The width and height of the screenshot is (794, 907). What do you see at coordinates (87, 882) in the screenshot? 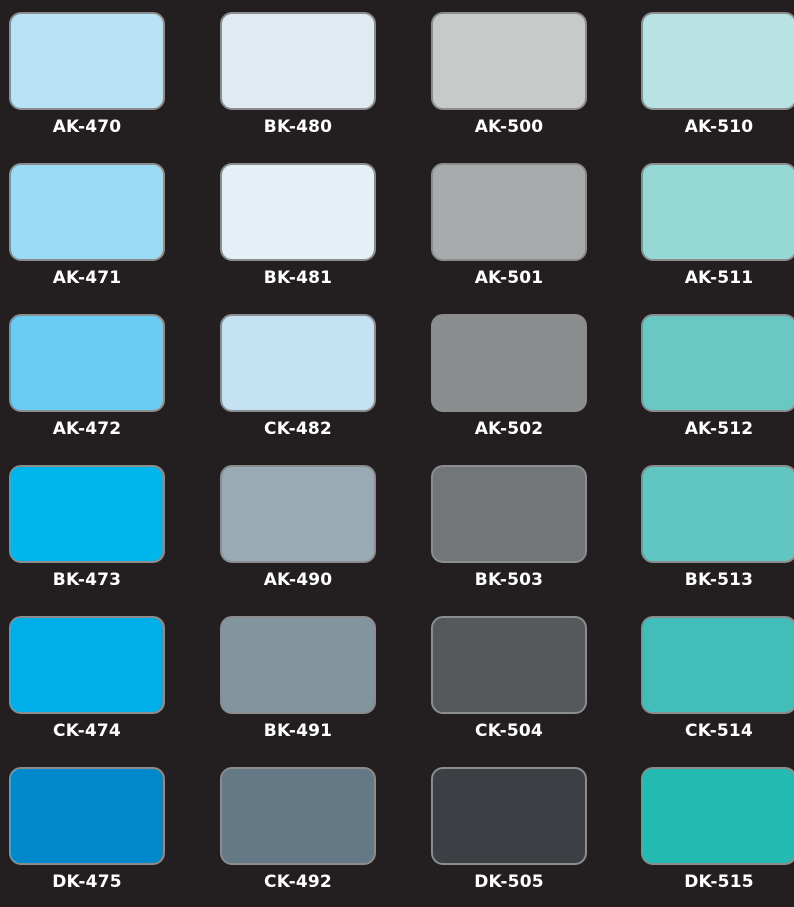
I see `swatch-code: DK-475` at bounding box center [87, 882].